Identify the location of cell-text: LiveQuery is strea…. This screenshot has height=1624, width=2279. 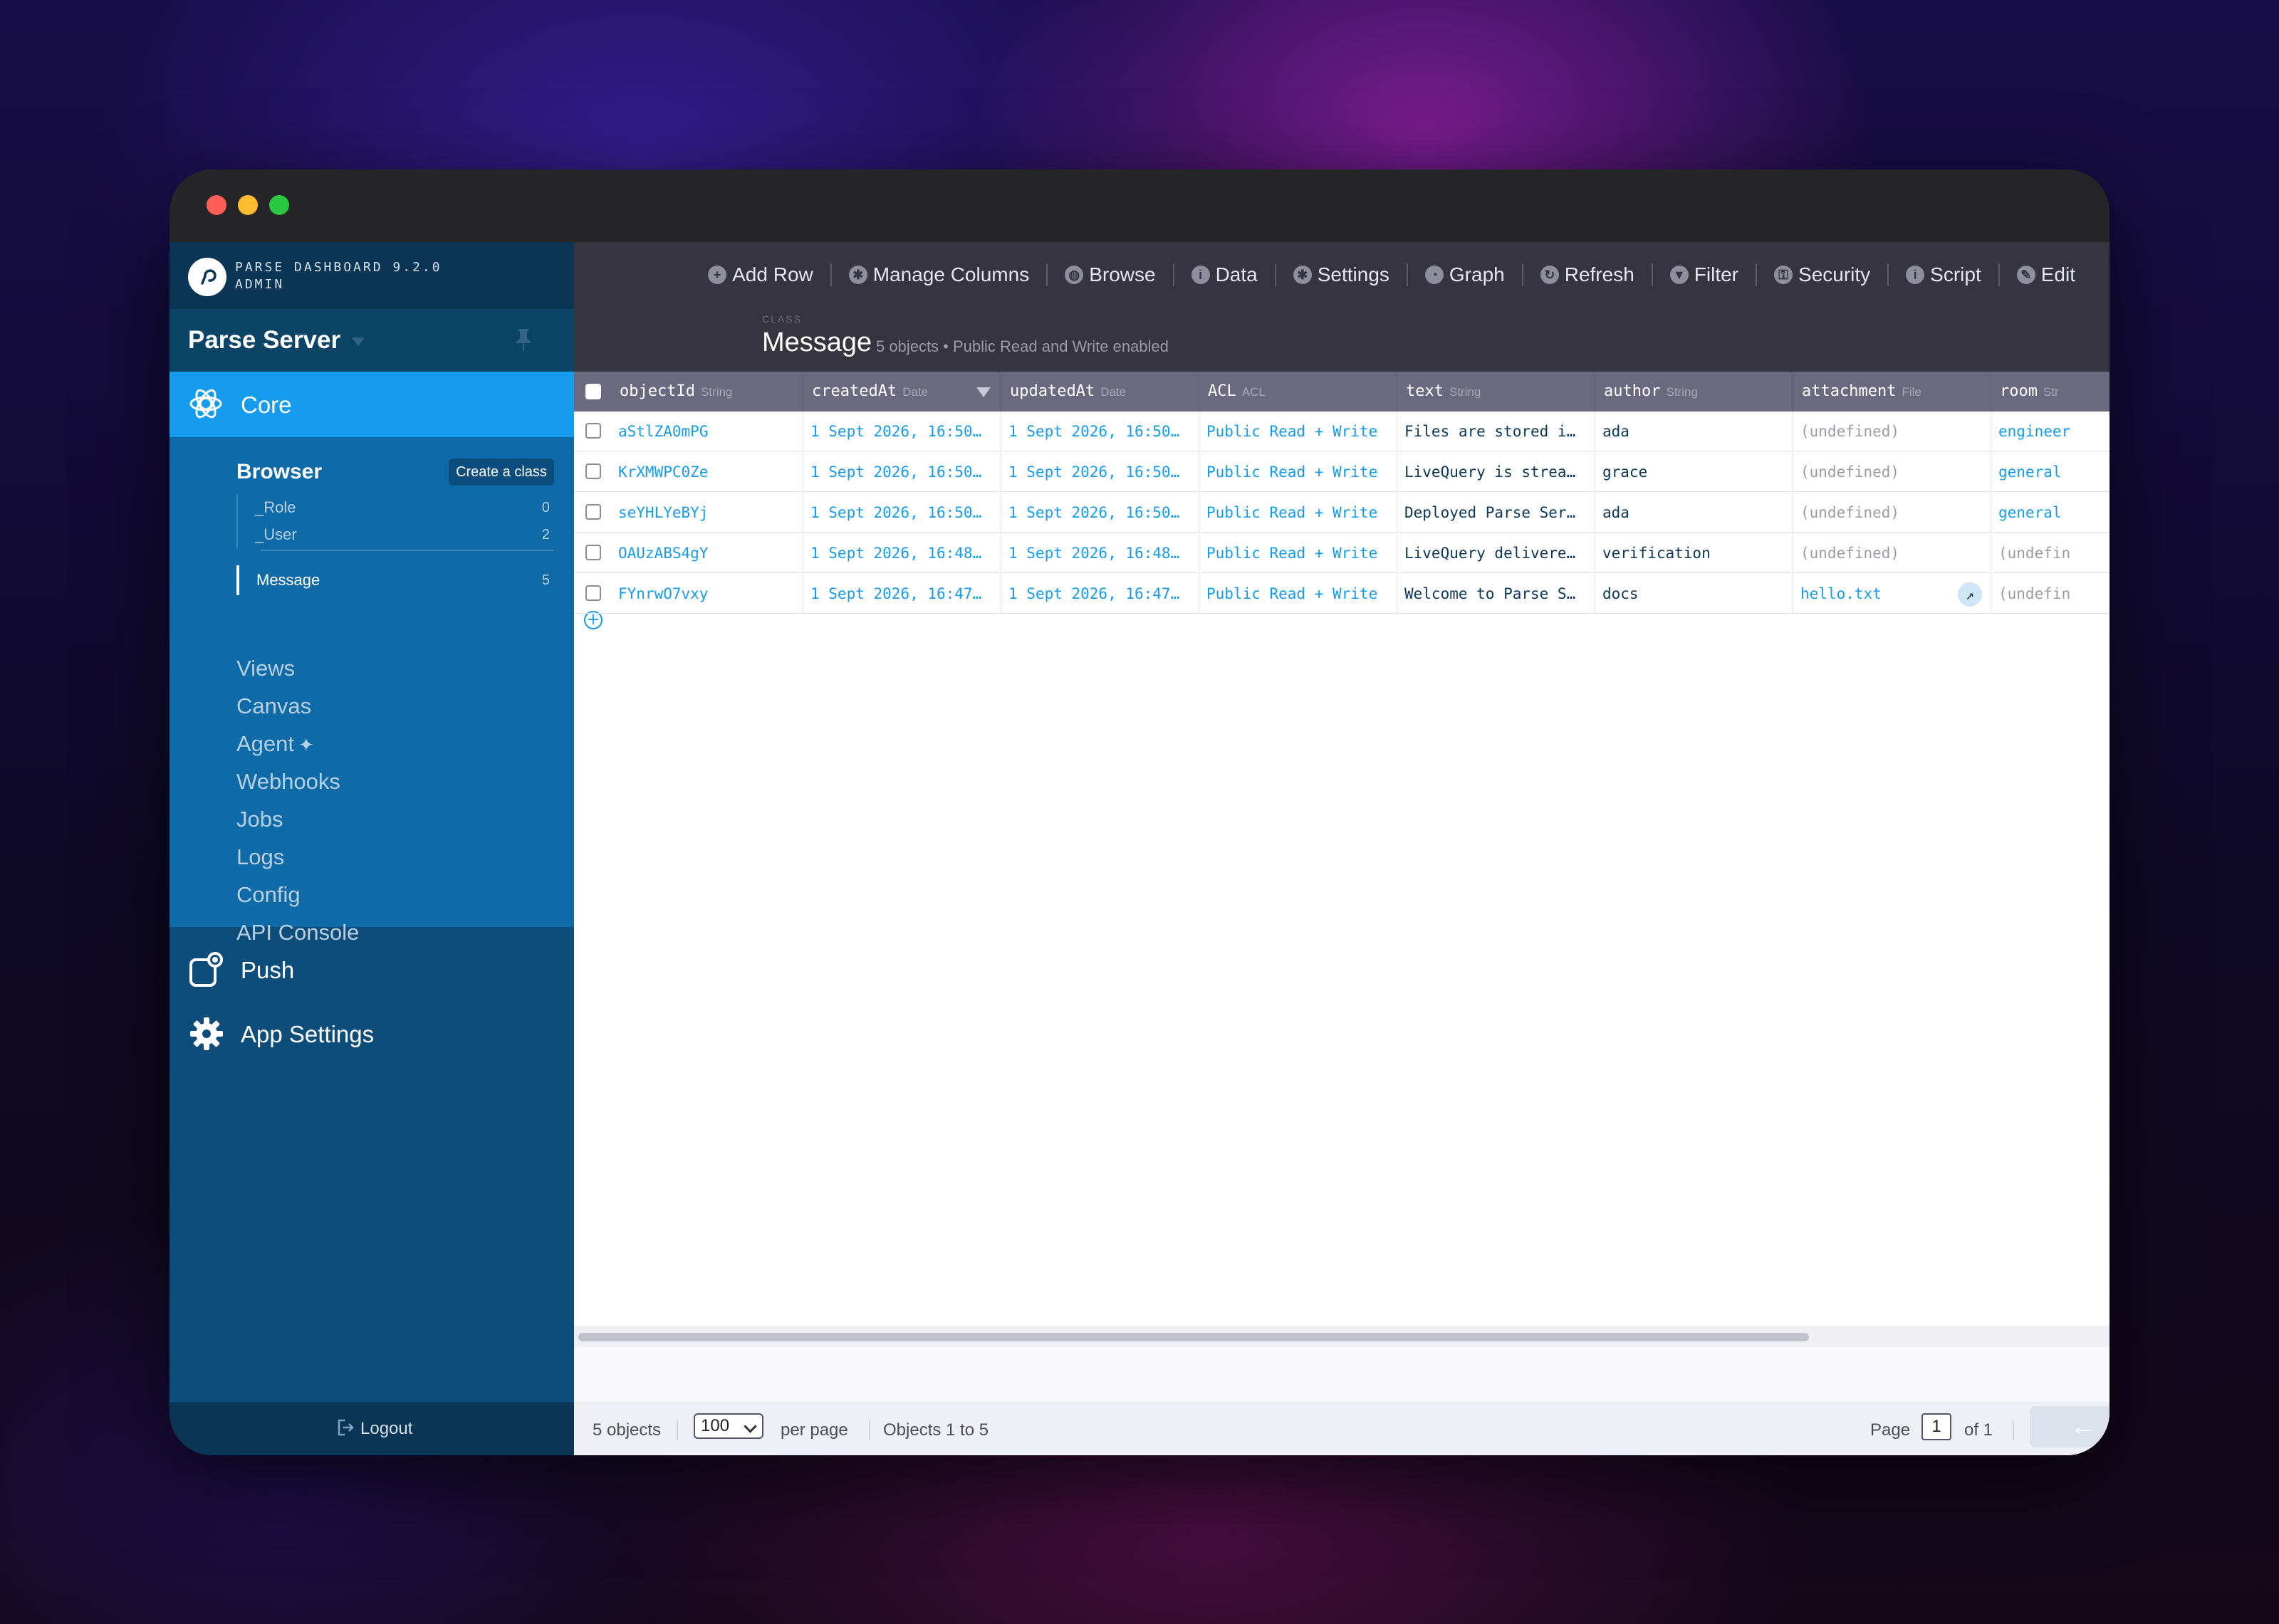
(1496, 472).